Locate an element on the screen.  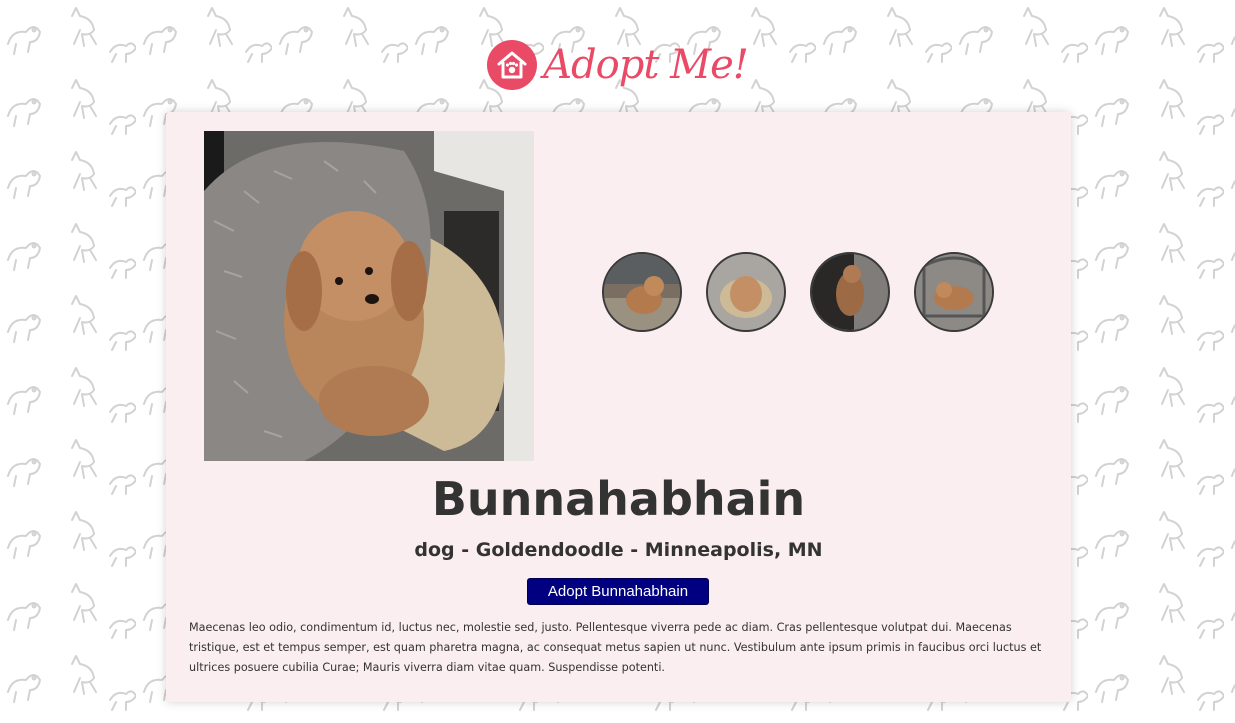
pet-meta-subheading: dog - Goldendoodle - Minneapolis, MN is located at coordinates (618, 550).